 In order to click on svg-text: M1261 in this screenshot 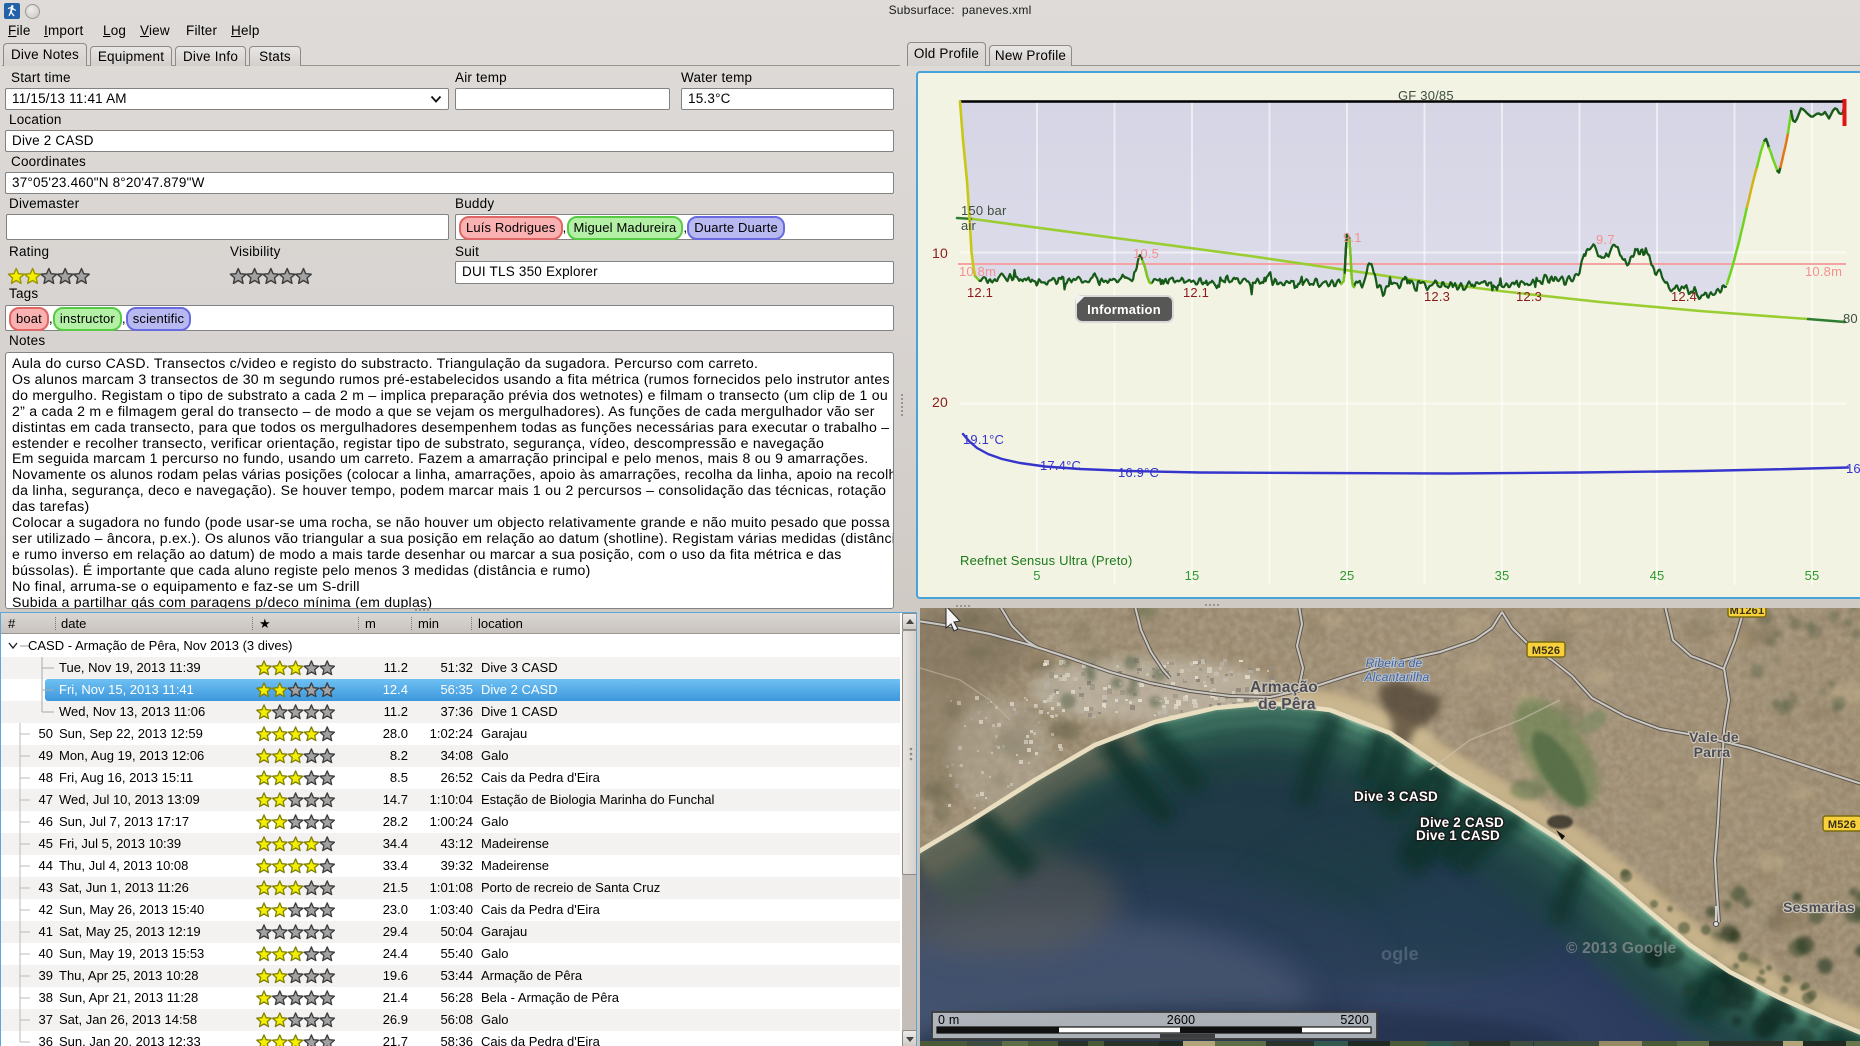, I will do `click(1747, 612)`.